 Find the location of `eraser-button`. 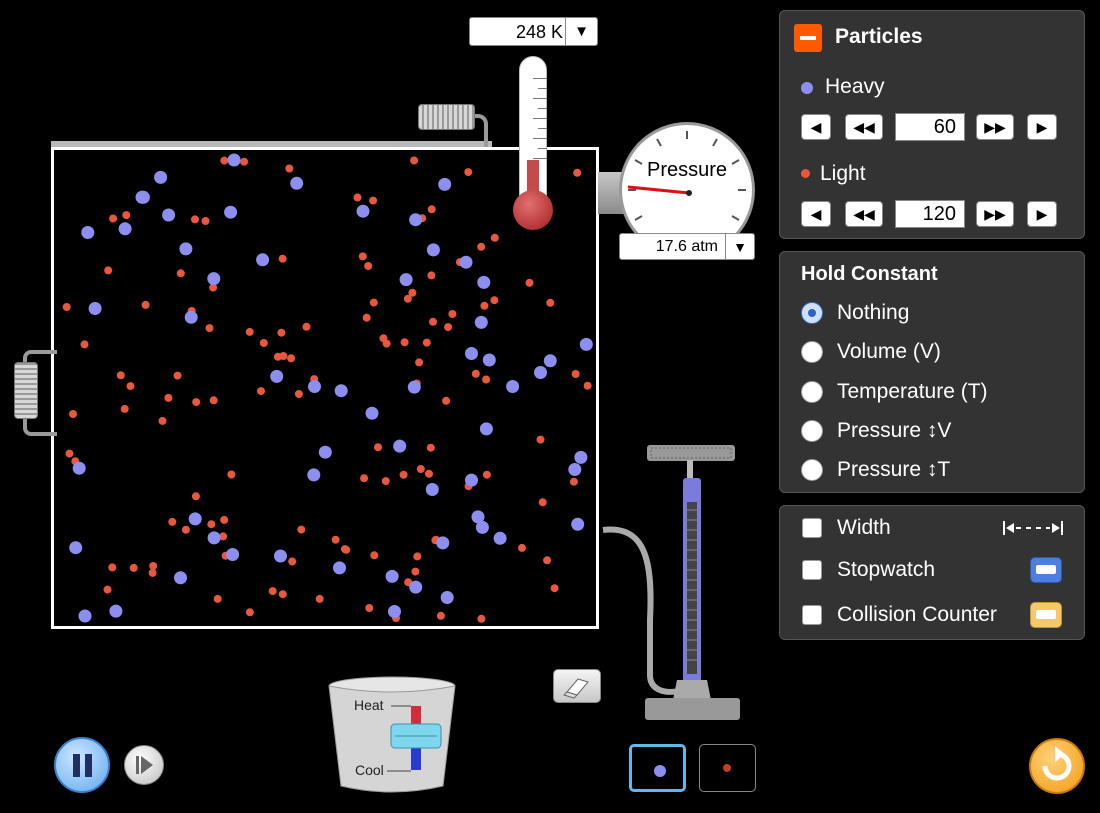

eraser-button is located at coordinates (577, 686).